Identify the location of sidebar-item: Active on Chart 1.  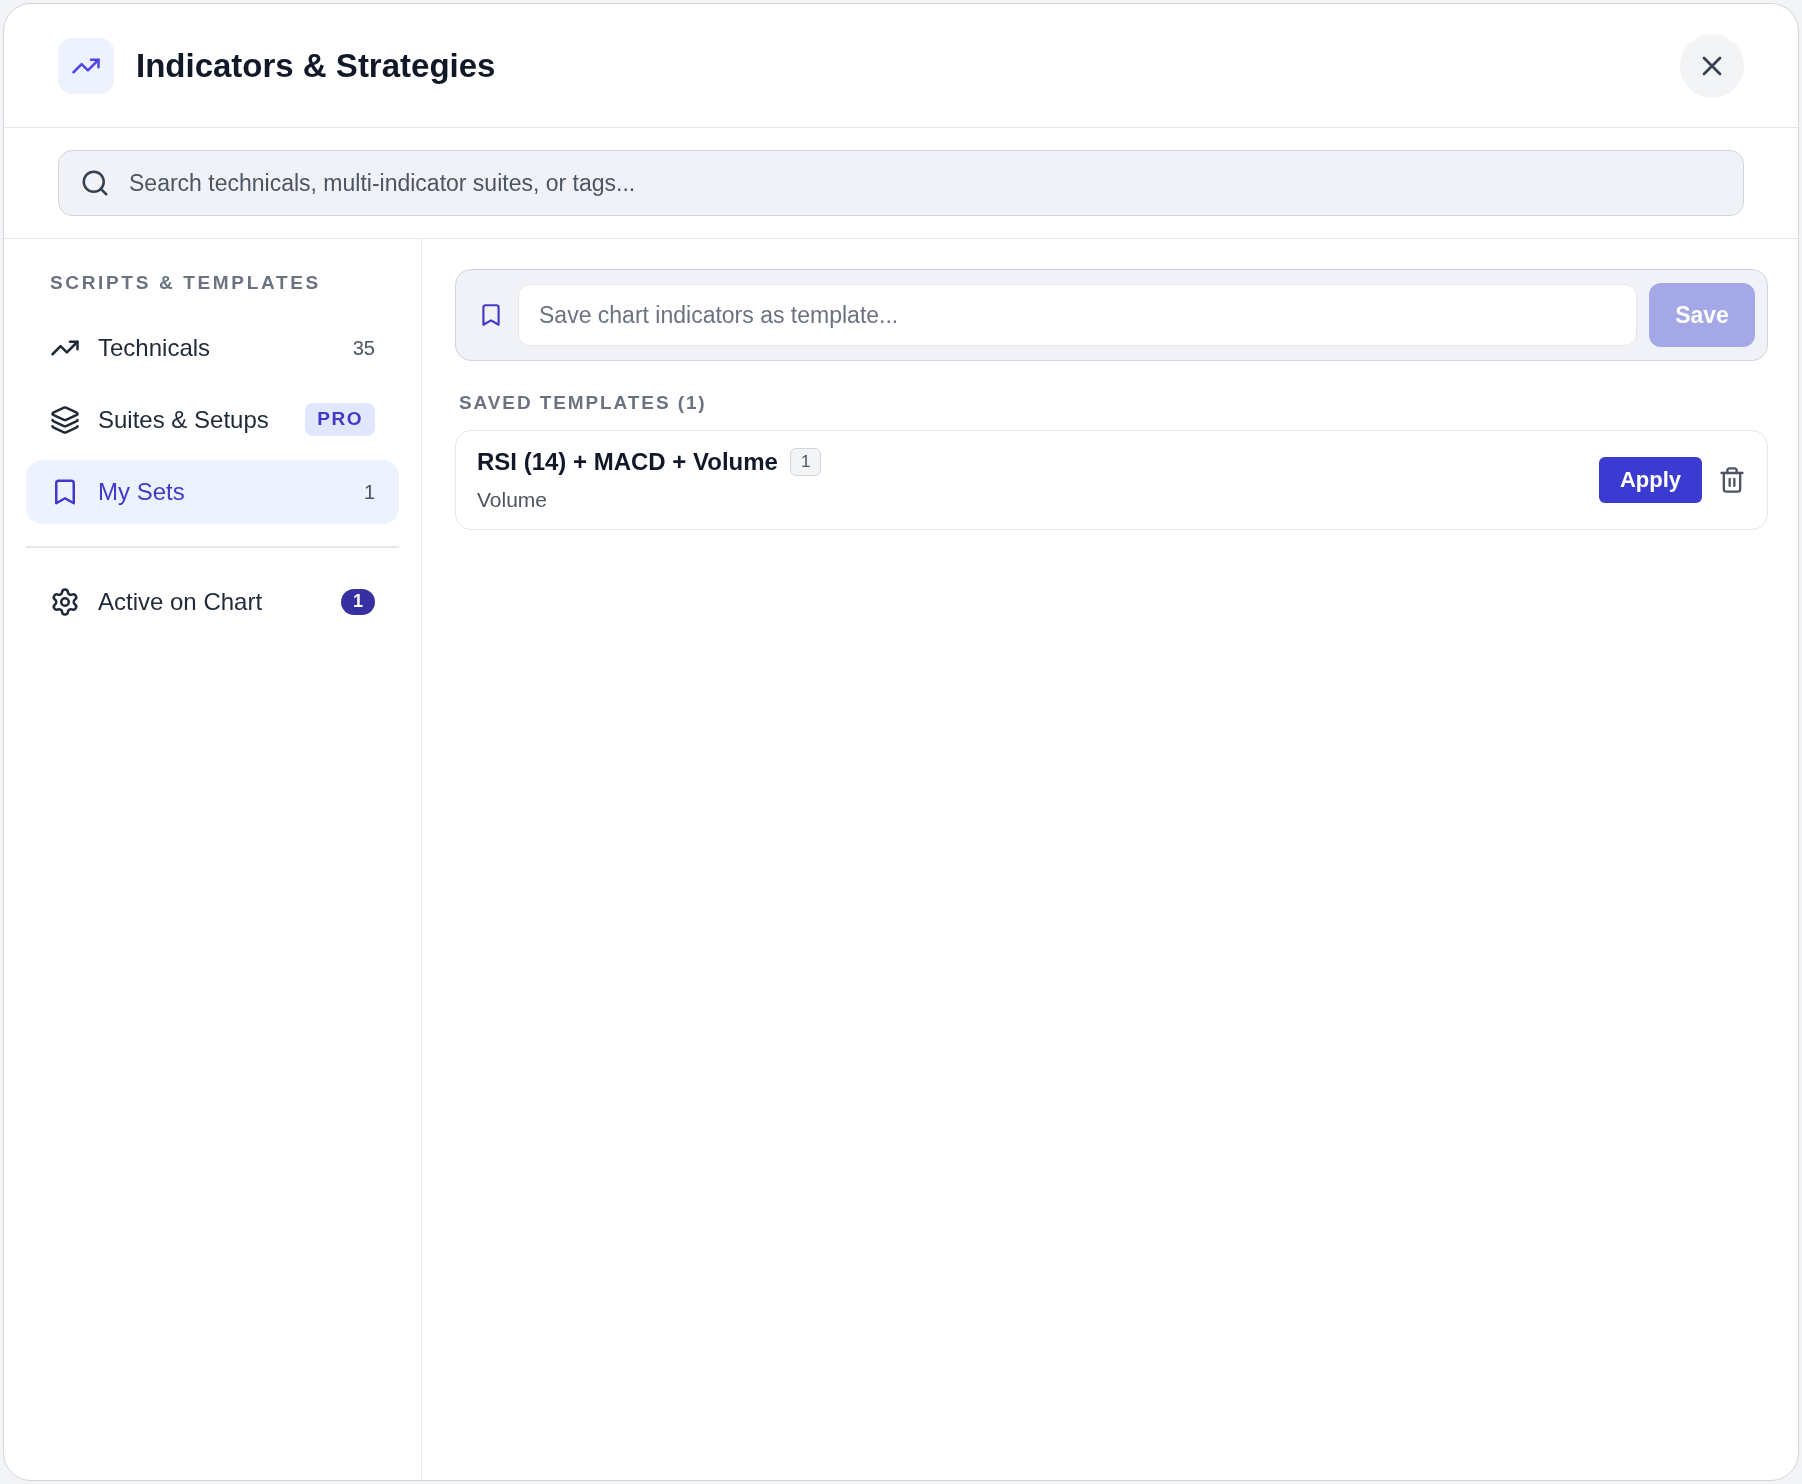
(212, 601).